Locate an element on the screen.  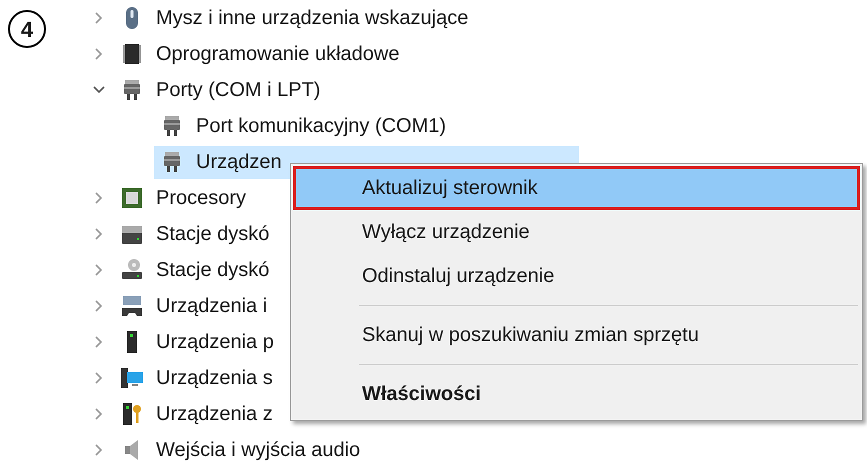
keyboard-gamepad-icon is located at coordinates (132, 306).